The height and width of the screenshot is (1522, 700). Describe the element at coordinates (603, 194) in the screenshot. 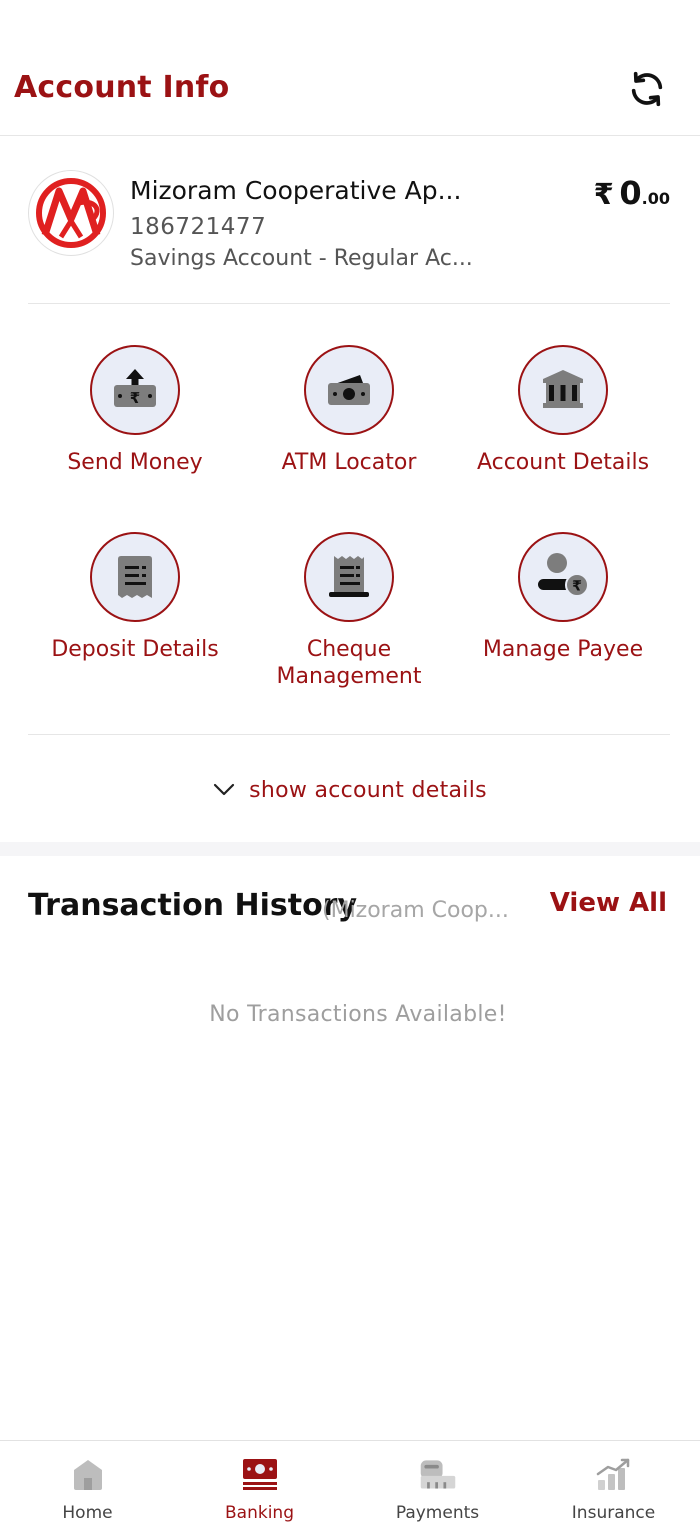

I see `currency-symbol: ₹` at that location.